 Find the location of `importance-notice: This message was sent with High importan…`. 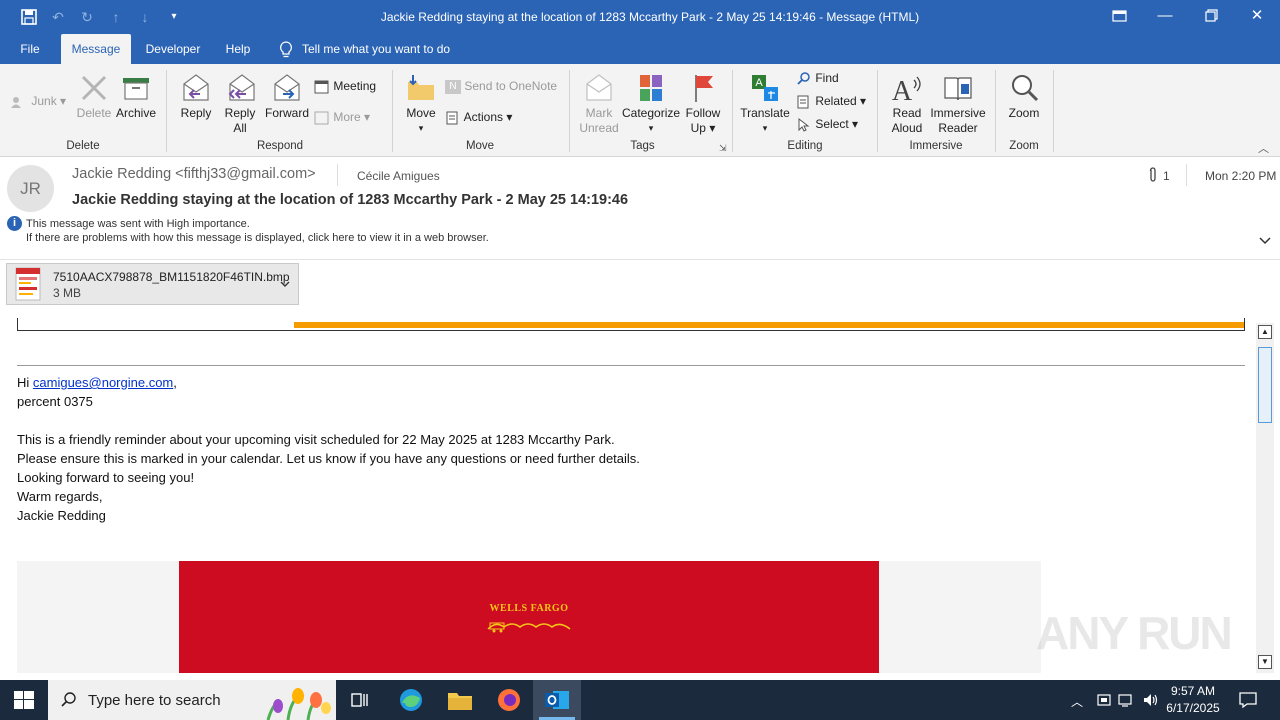

importance-notice: This message was sent with High importan… is located at coordinates (138, 224).